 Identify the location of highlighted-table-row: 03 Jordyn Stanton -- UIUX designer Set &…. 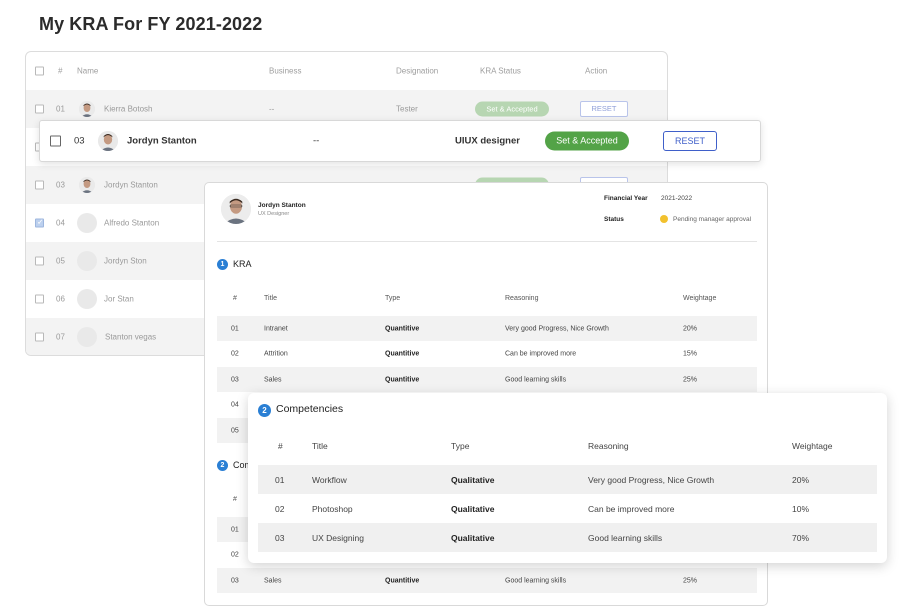
(400, 141).